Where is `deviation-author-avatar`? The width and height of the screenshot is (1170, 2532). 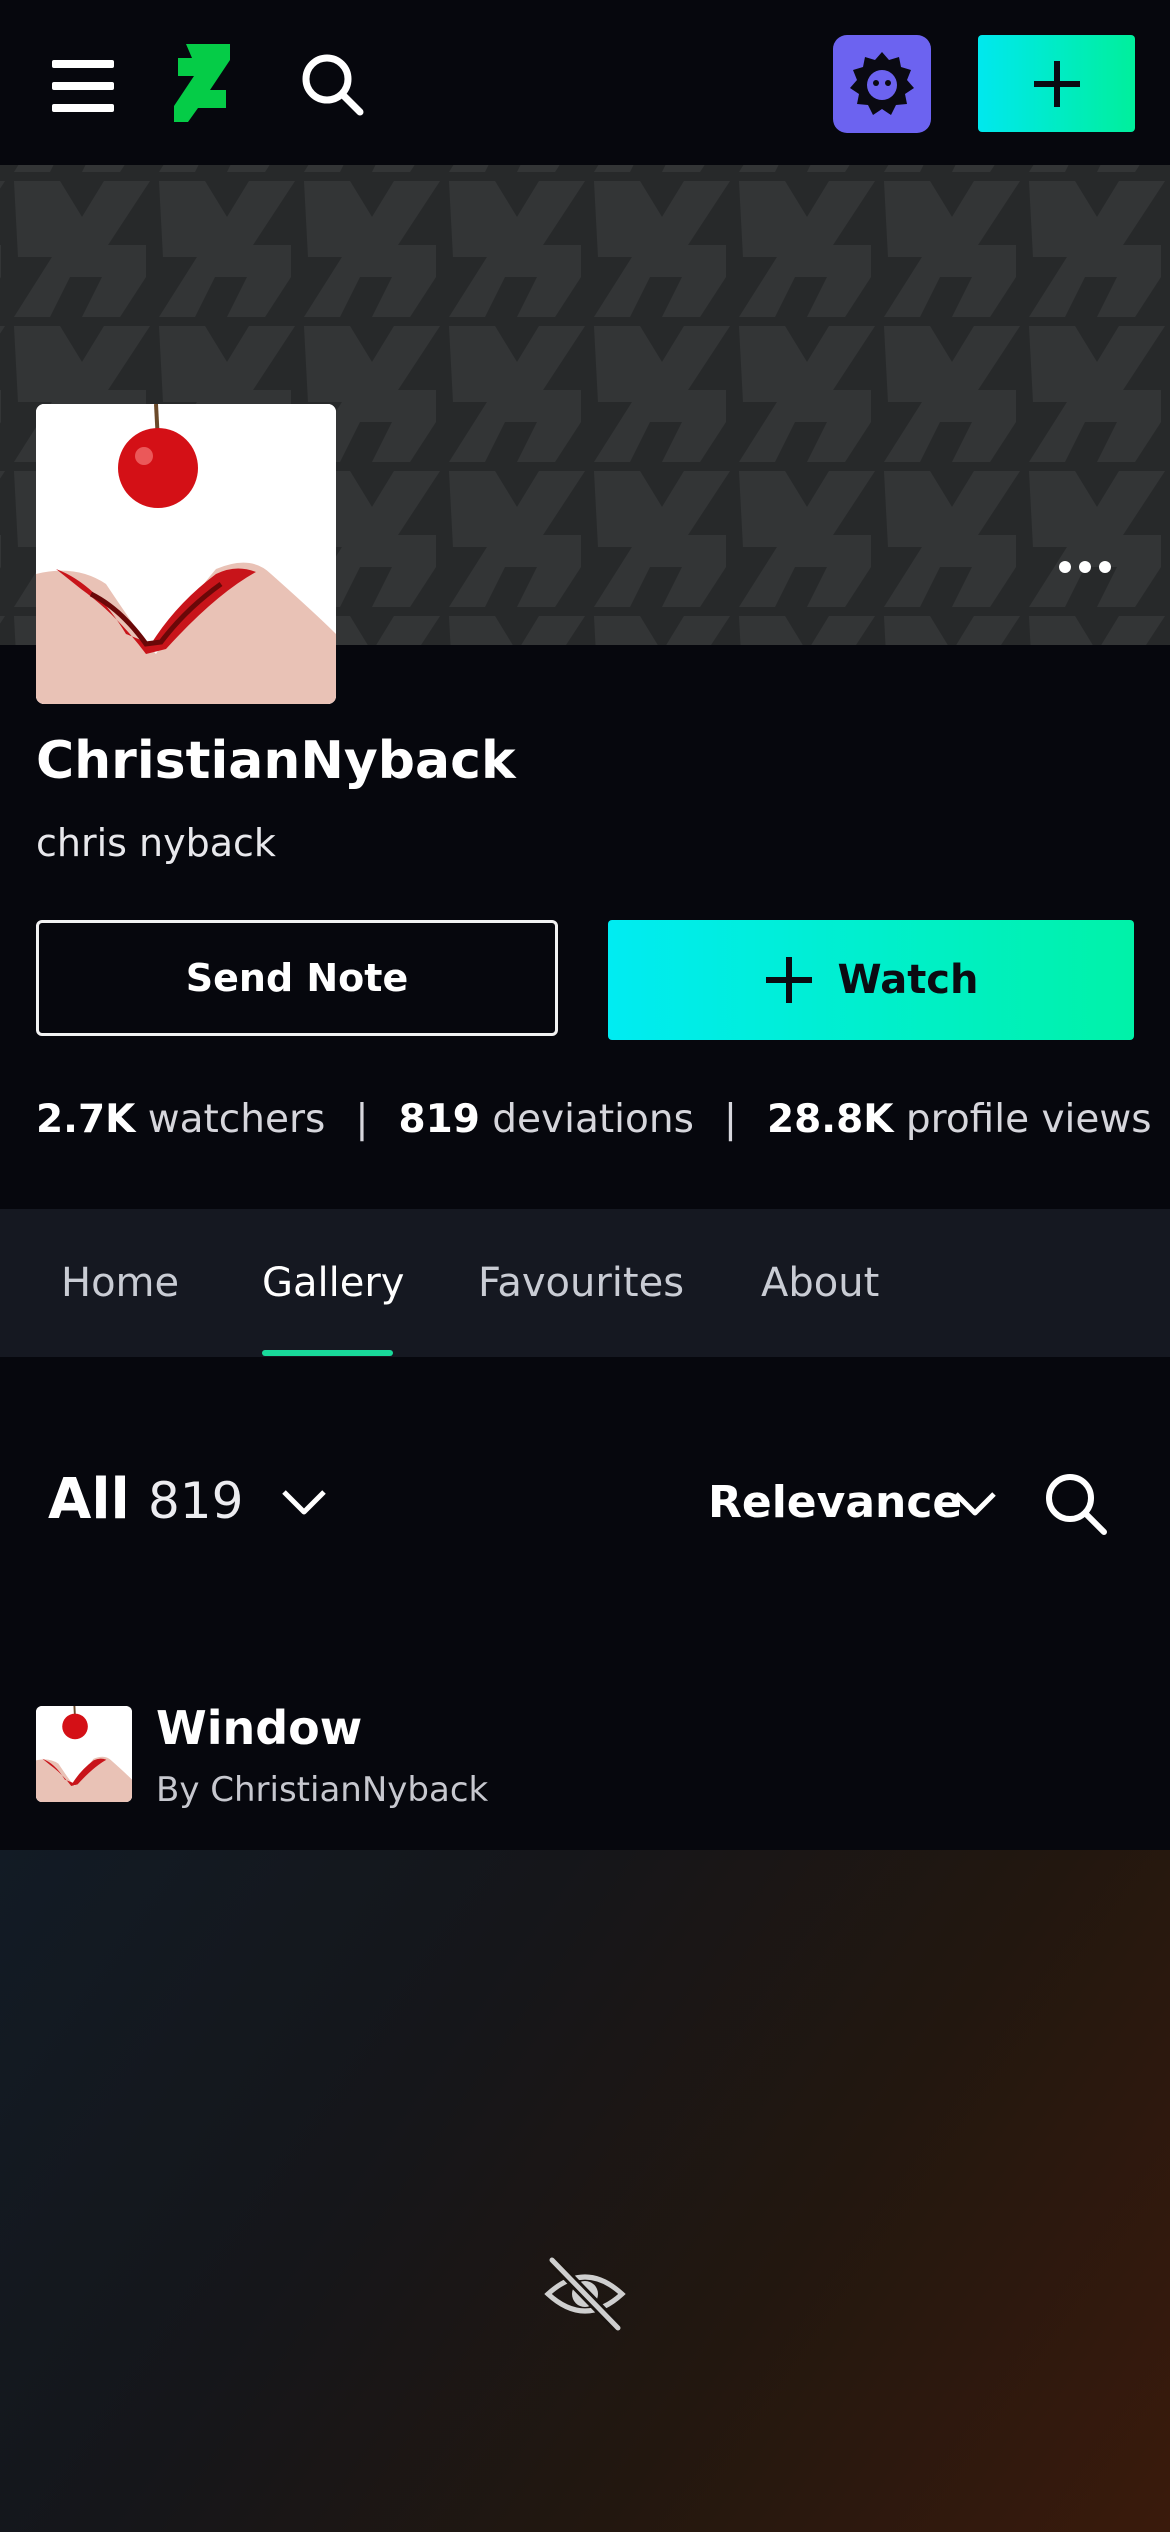 deviation-author-avatar is located at coordinates (84, 1754).